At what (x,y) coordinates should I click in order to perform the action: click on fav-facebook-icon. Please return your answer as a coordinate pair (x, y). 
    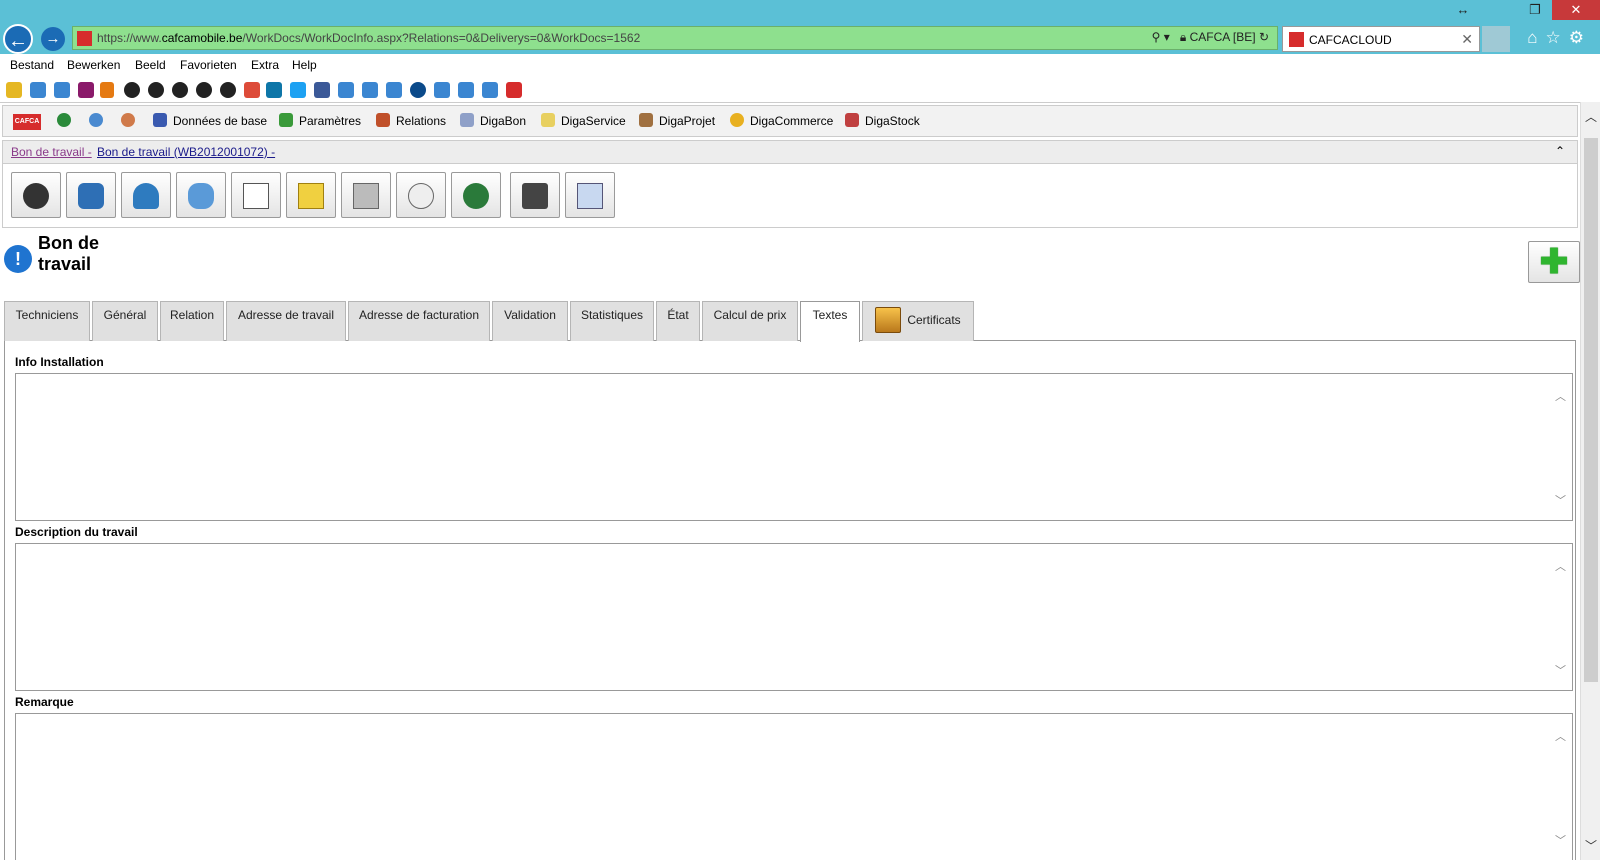
    Looking at the image, I should click on (322, 90).